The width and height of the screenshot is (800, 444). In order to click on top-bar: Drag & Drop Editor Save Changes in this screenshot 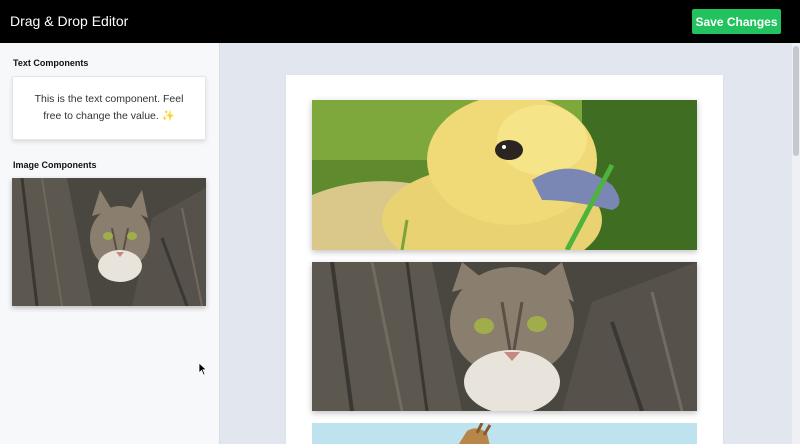, I will do `click(400, 21)`.